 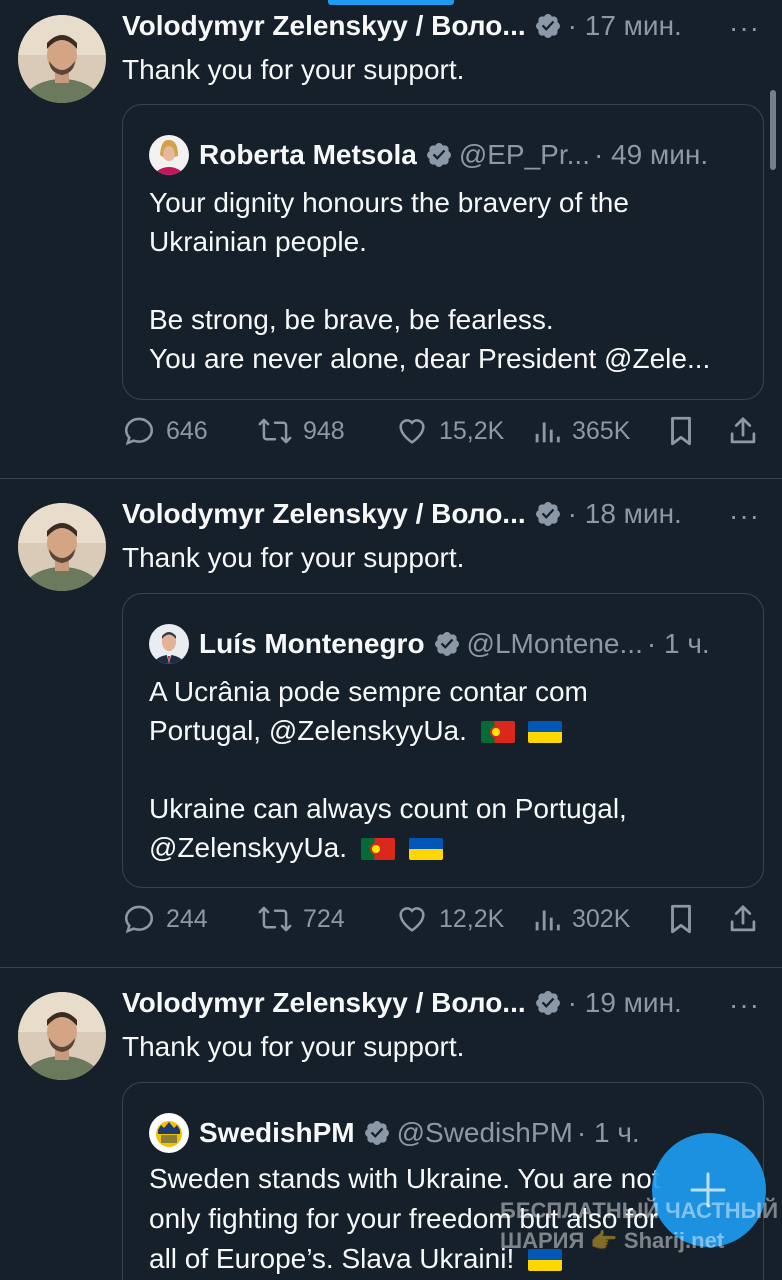 What do you see at coordinates (301, 919) in the screenshot?
I see `repost-button: 724` at bounding box center [301, 919].